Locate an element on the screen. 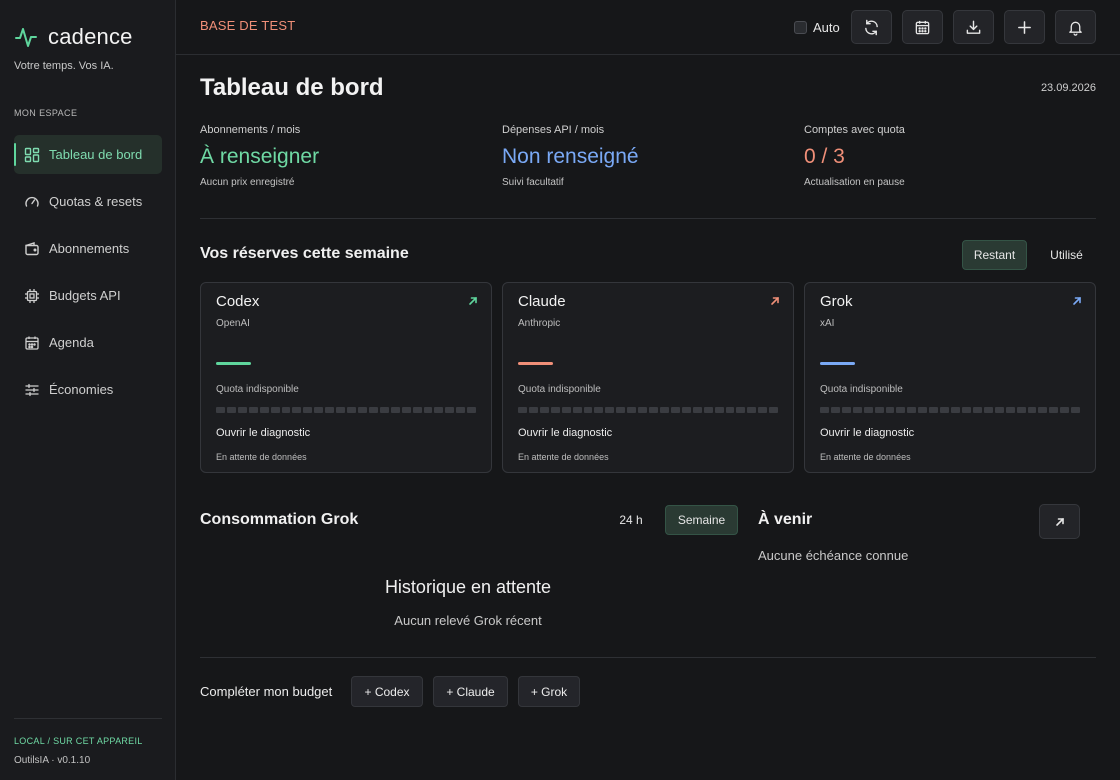 The width and height of the screenshot is (1120, 780). quota-track is located at coordinates (346, 410).